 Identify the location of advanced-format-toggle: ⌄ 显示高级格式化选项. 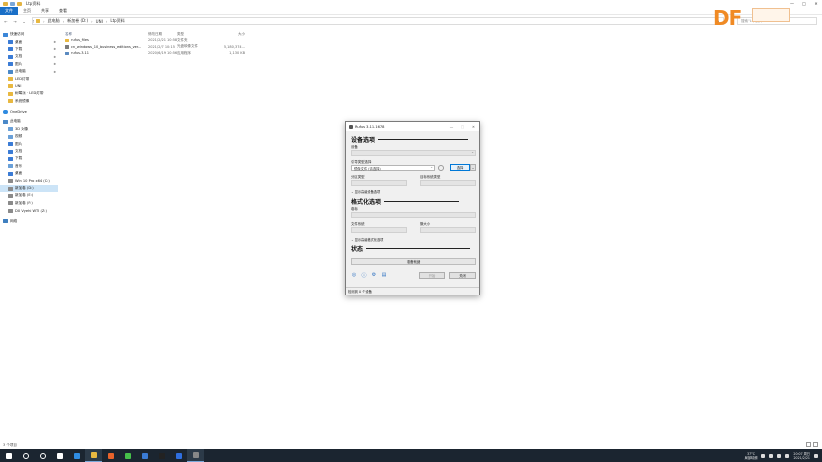
(367, 239).